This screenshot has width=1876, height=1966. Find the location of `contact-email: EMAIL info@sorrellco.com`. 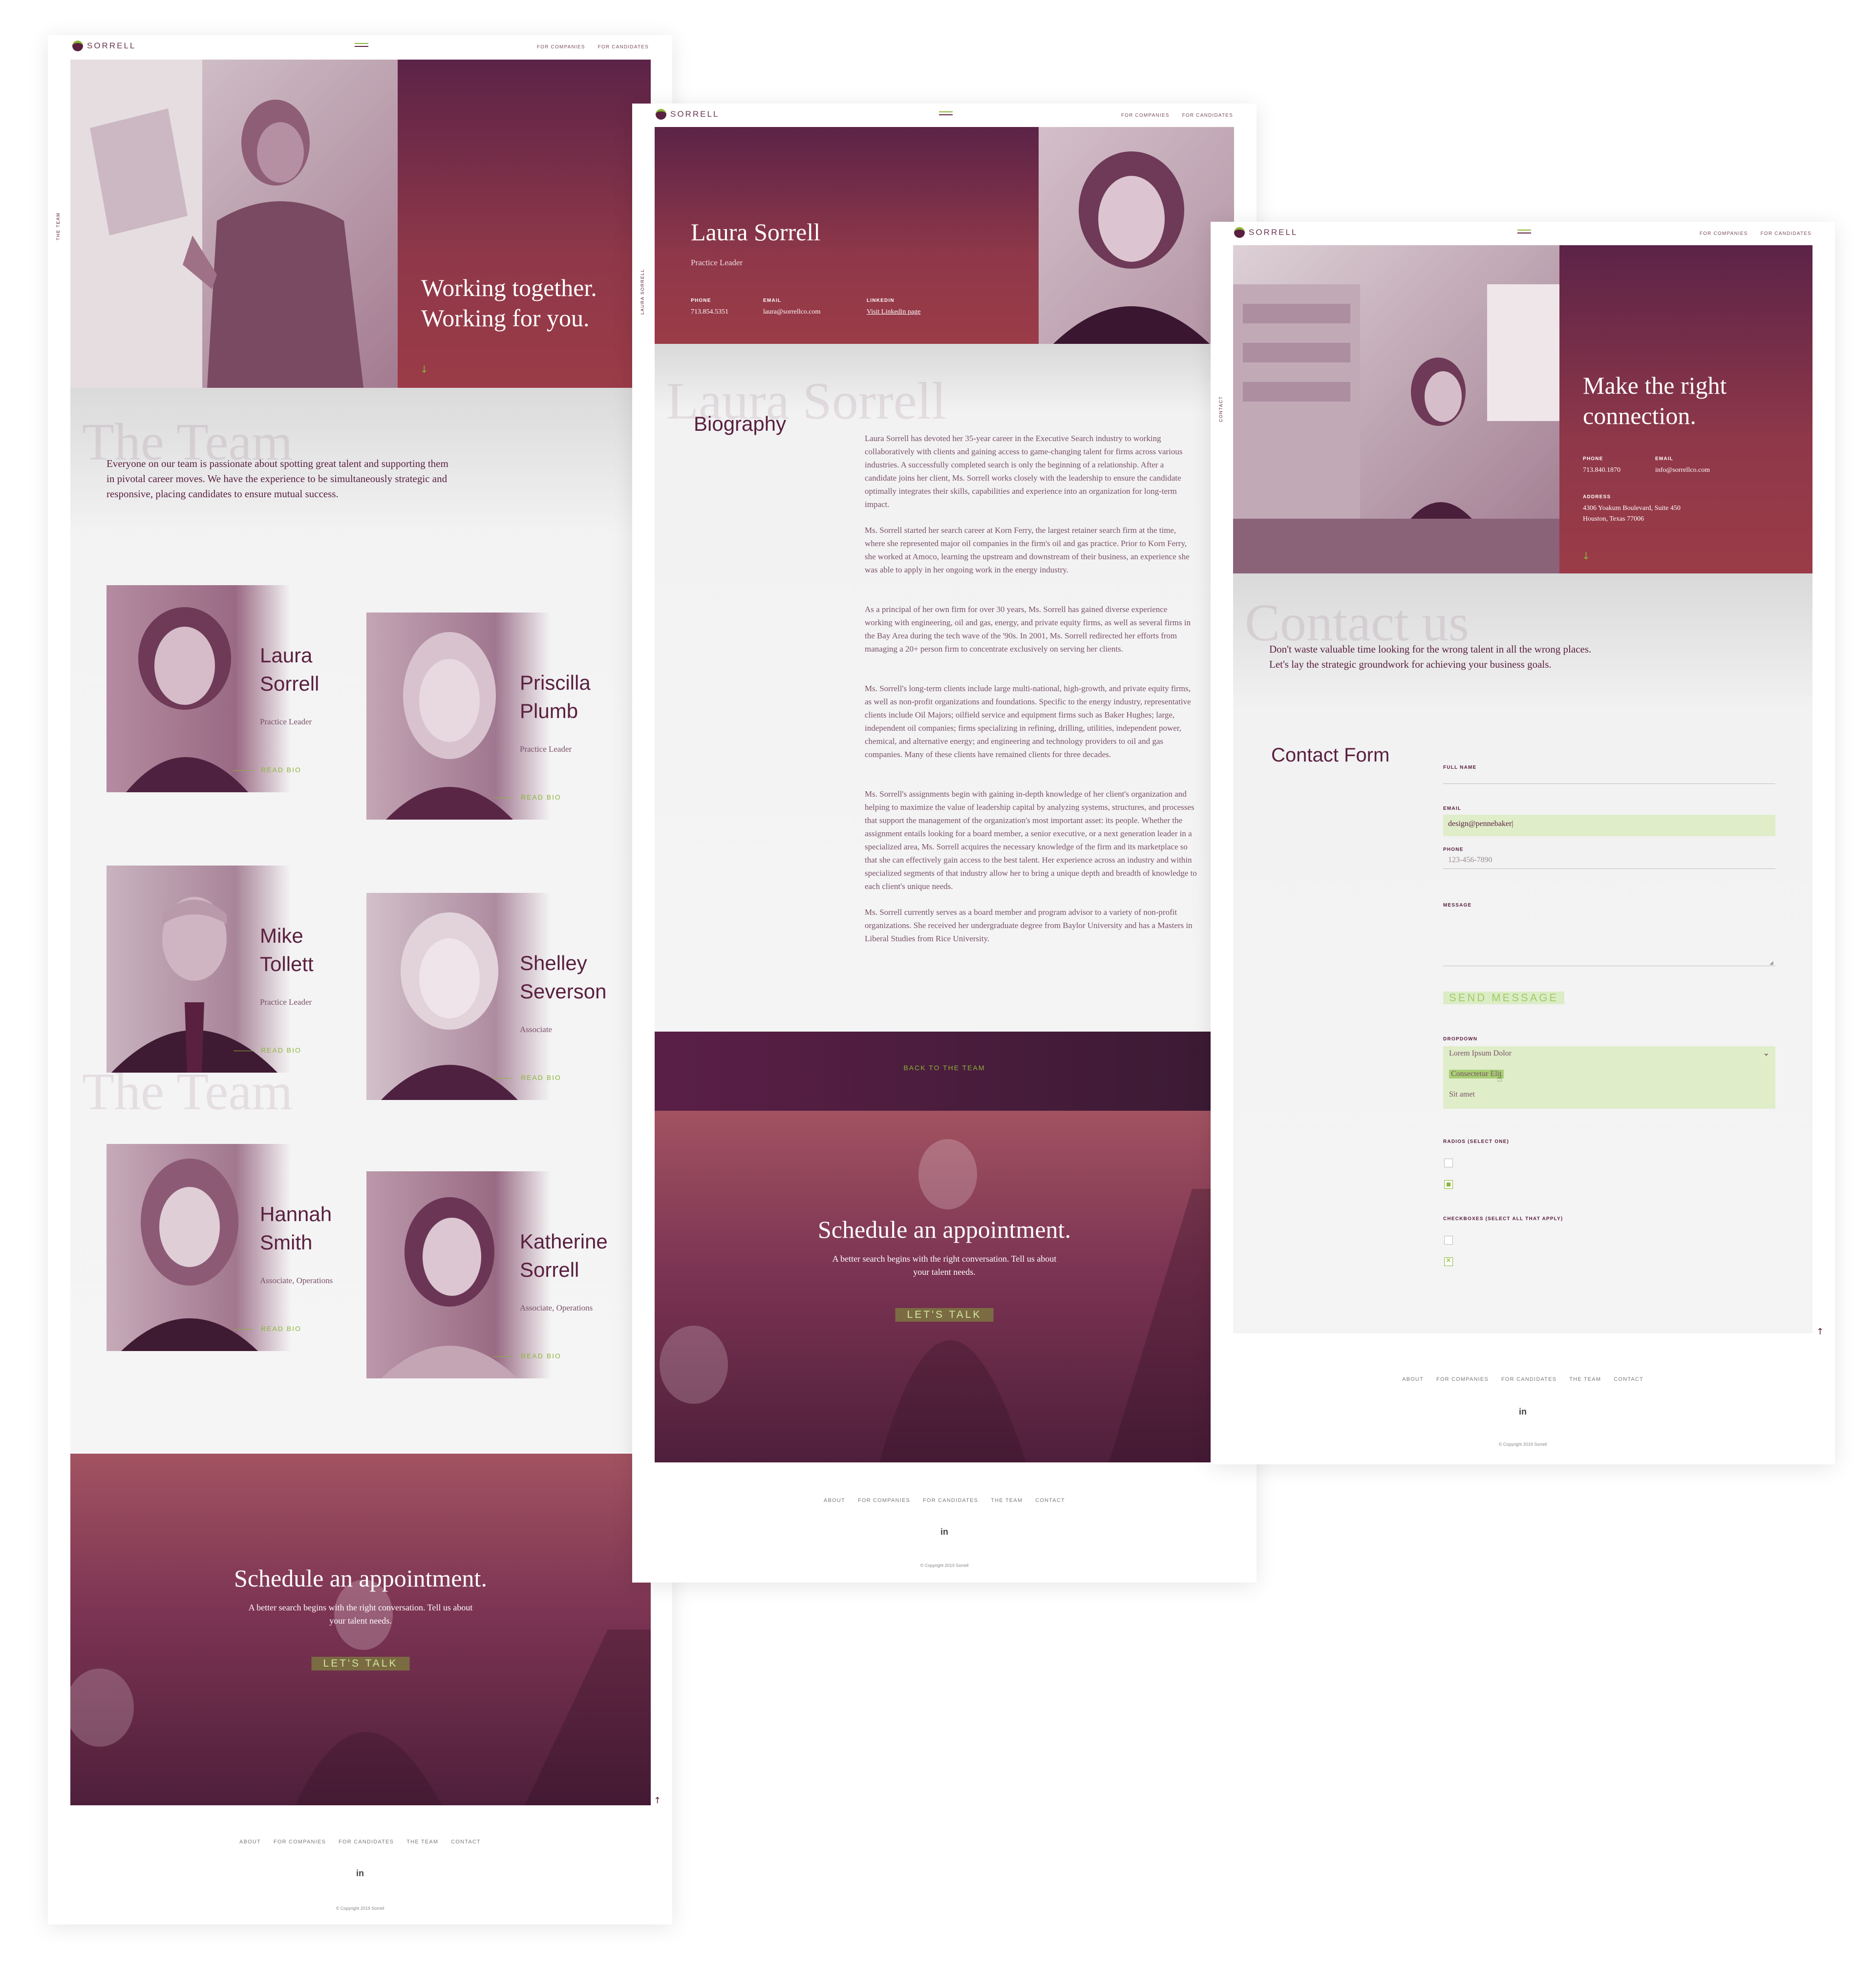

contact-email: EMAIL info@sorrellco.com is located at coordinates (1682, 465).